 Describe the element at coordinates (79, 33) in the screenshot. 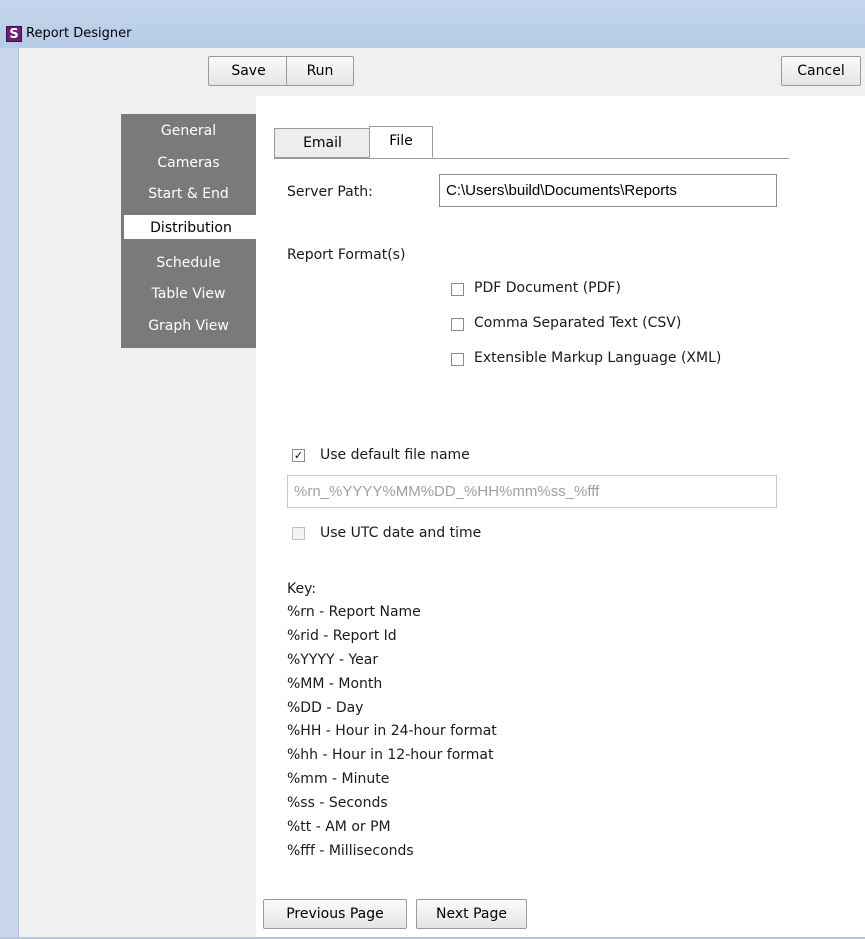

I see `window-title: Report Designer` at that location.